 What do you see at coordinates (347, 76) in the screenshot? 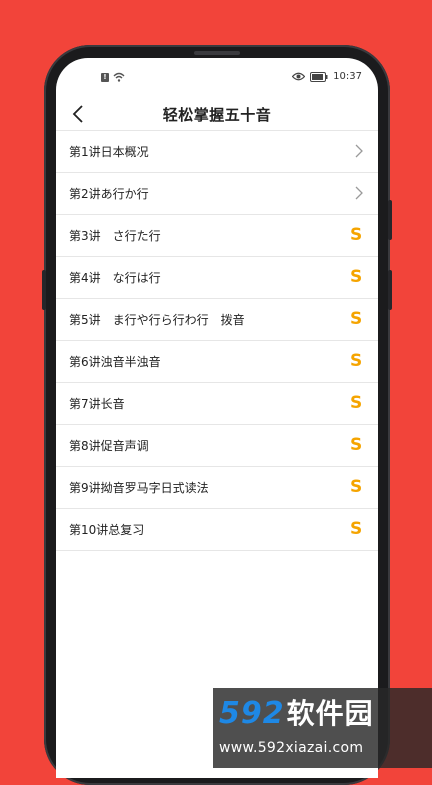
I see `status-time: 10:37` at bounding box center [347, 76].